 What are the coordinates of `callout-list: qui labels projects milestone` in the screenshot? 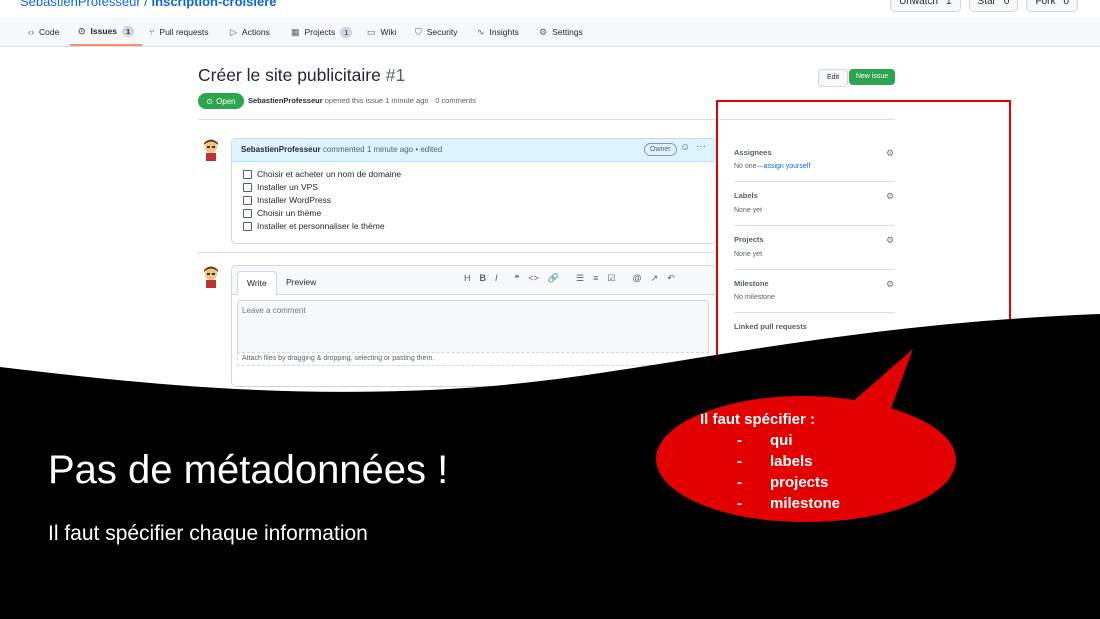 It's located at (770, 472).